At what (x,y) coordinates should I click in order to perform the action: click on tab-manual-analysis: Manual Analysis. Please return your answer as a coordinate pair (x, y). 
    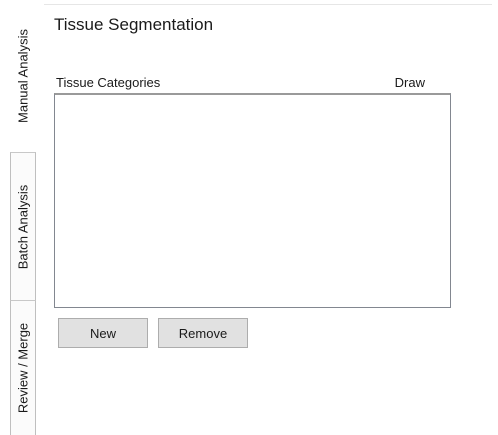
    Looking at the image, I should click on (23, 76).